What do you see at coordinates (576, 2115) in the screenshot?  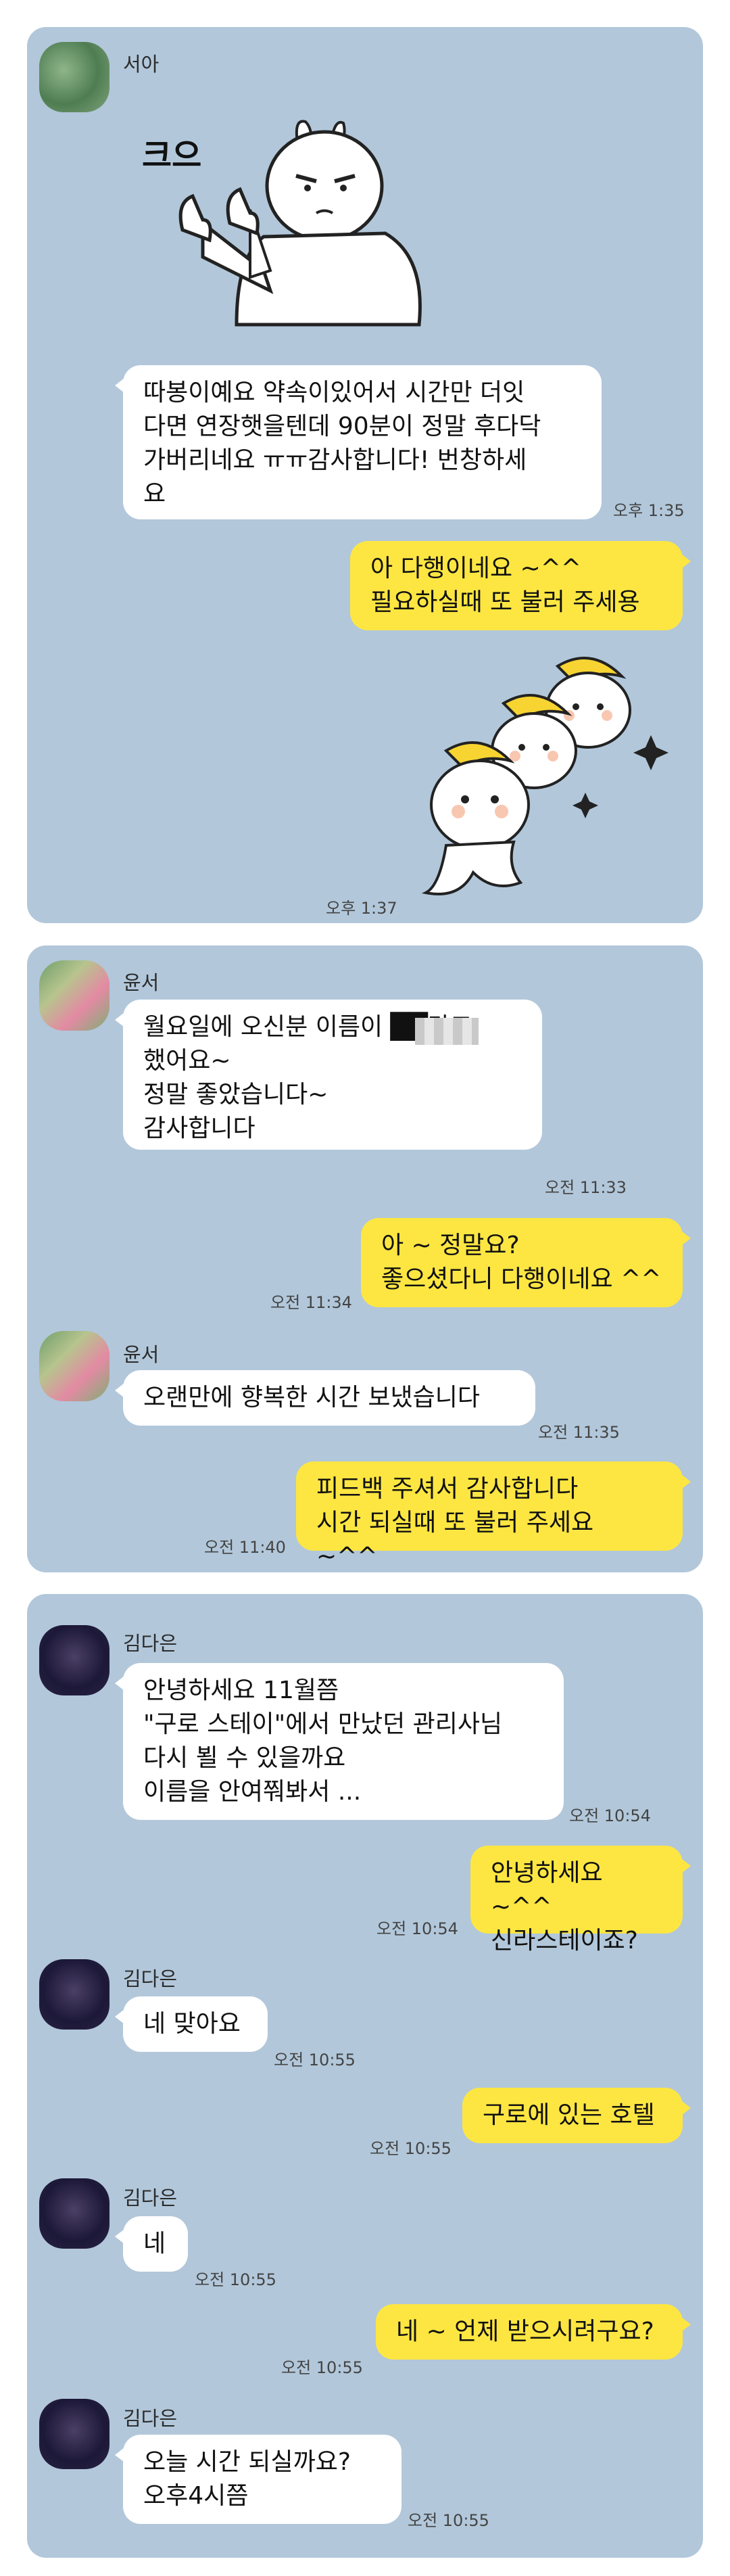 I see `my-message-bubble: 구로에 있는 호텔` at bounding box center [576, 2115].